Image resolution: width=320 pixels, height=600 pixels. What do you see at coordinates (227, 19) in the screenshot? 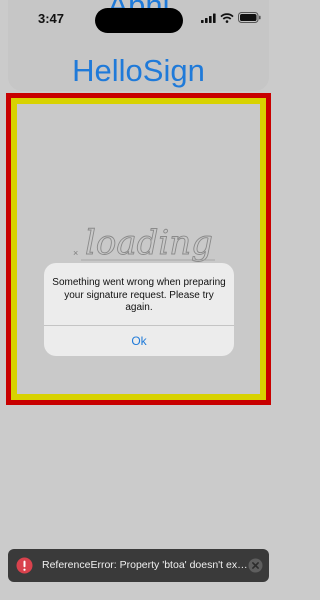
I see `wifi-icon` at bounding box center [227, 19].